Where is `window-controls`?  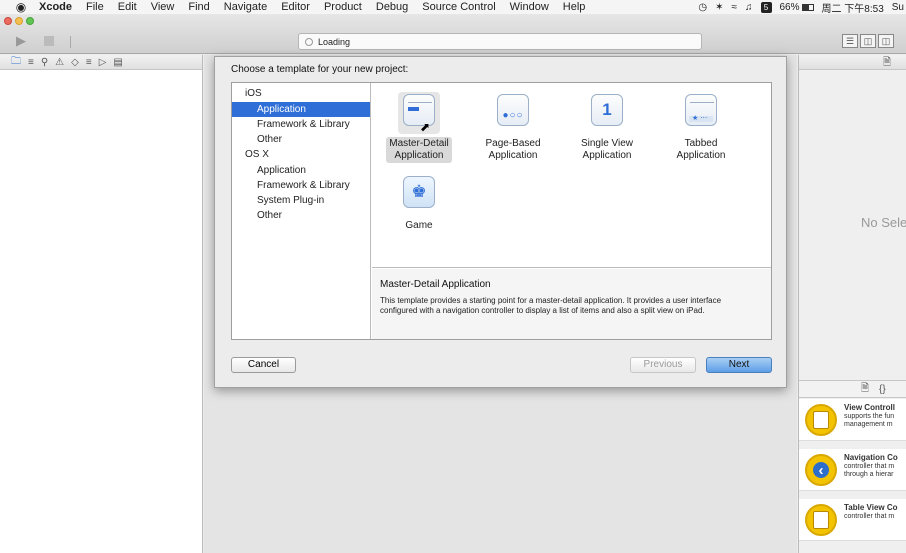
window-controls is located at coordinates (19, 21).